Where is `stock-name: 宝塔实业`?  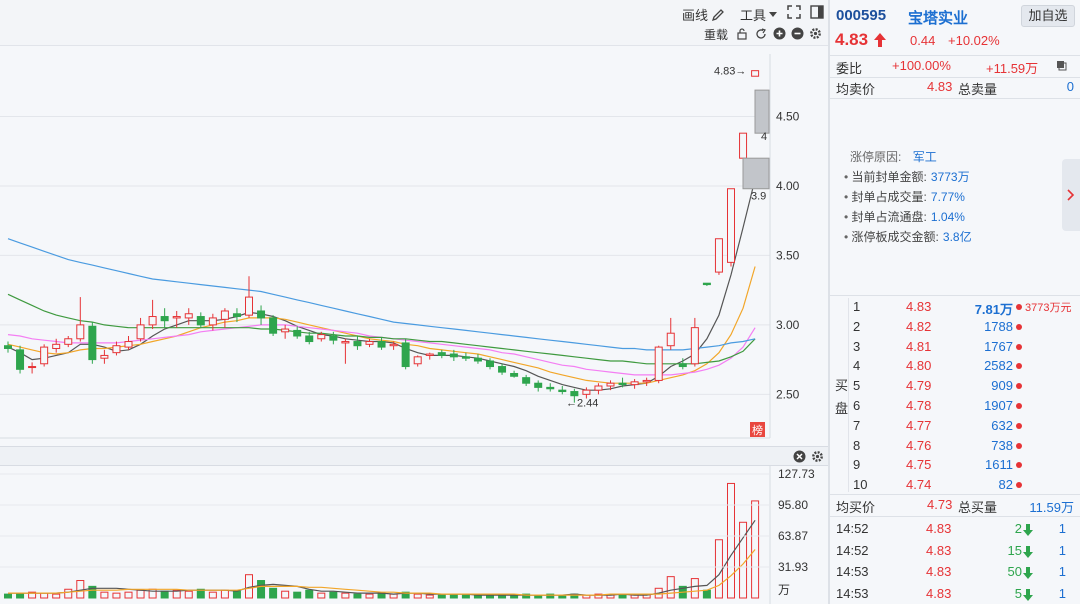
stock-name: 宝塔实业 is located at coordinates (938, 17).